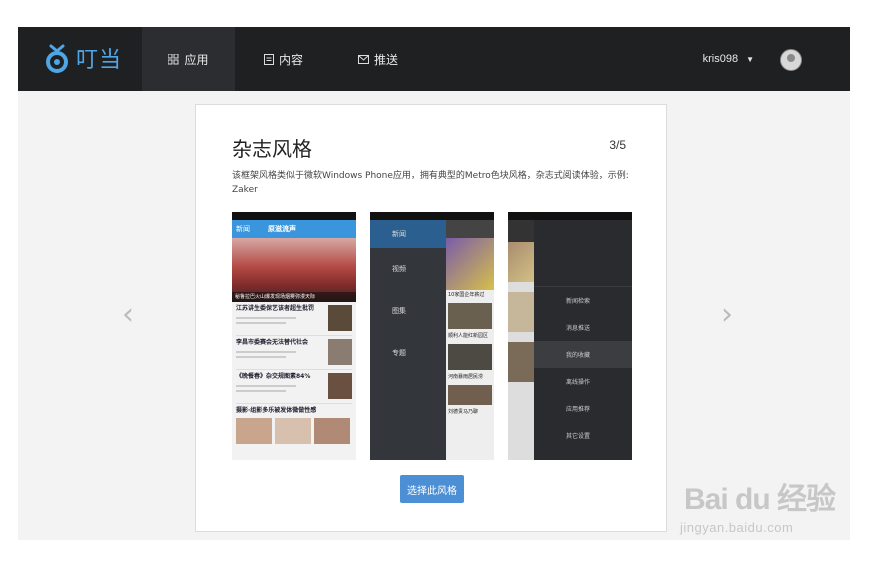  I want to click on grid-icon, so click(173, 59).